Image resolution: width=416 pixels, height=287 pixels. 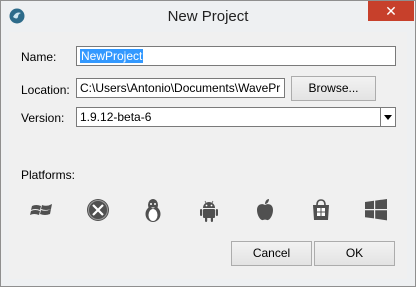 What do you see at coordinates (180, 88) in the screenshot?
I see `location-input: C:\Users\Antonio\Documents\WavePr` at bounding box center [180, 88].